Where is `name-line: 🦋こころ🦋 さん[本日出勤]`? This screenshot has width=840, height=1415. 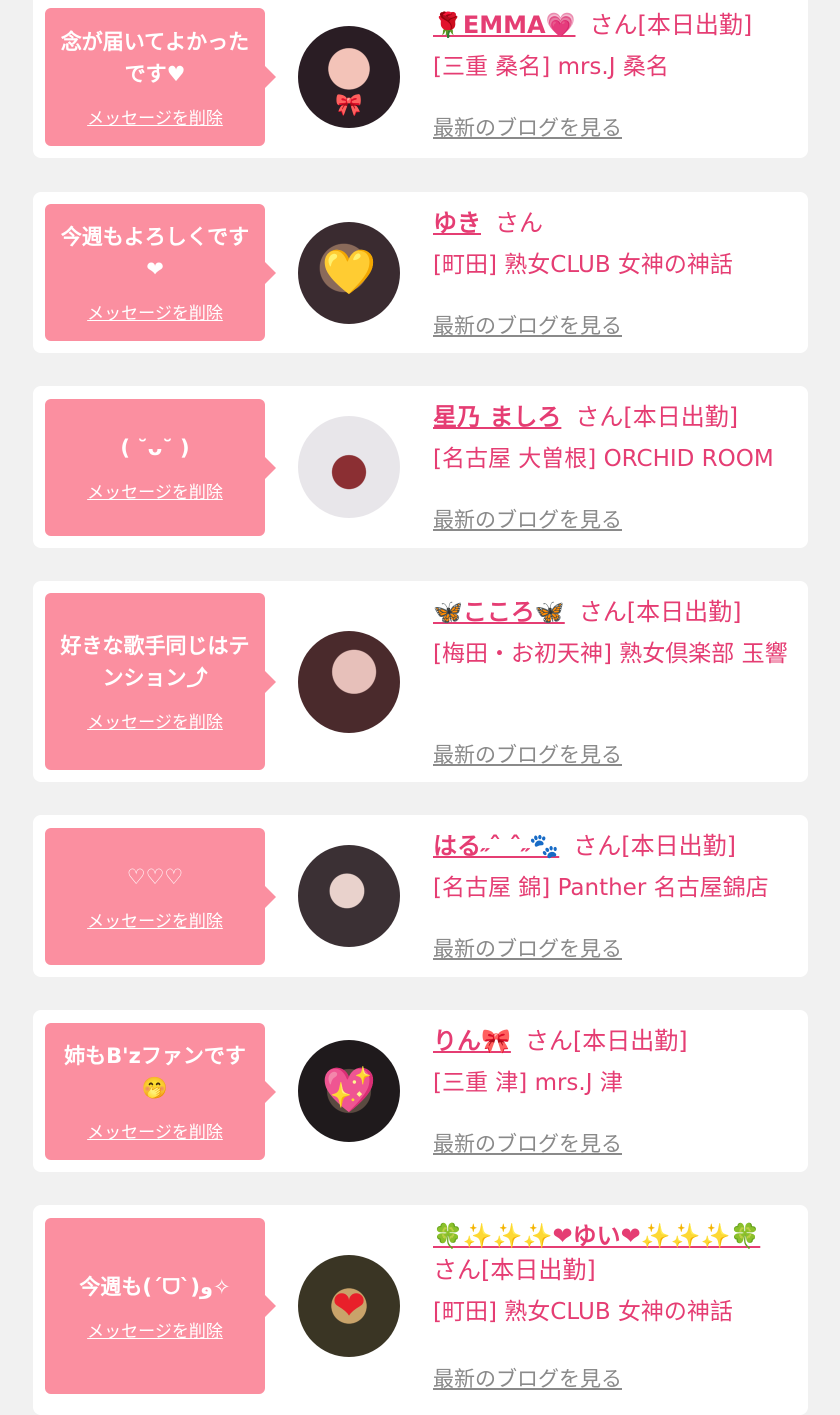
name-line: 🦋こころ🦋 さん[本日出勤] is located at coordinates (612, 612).